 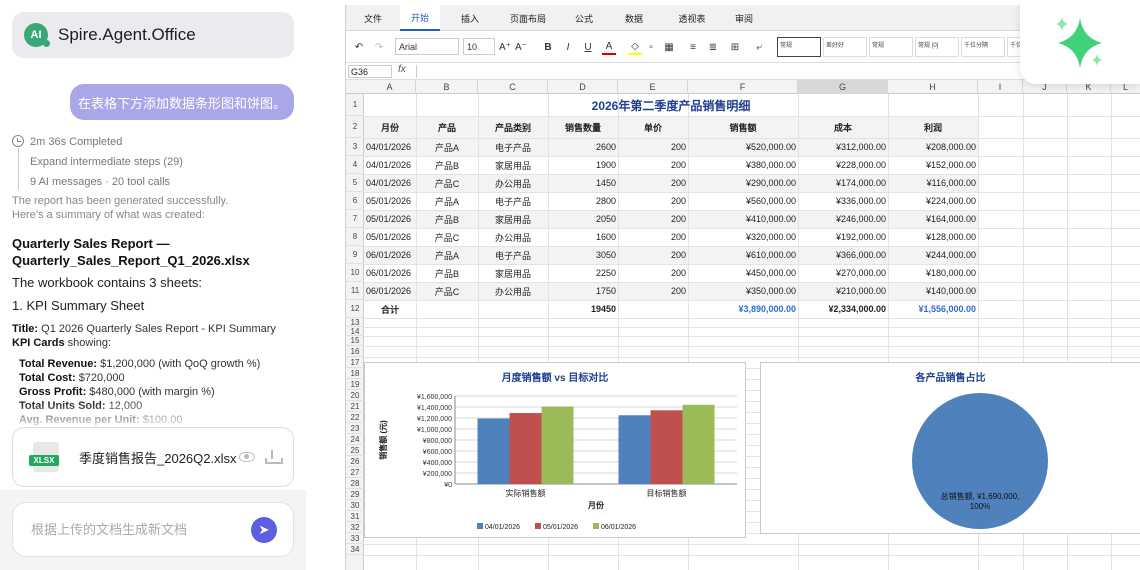 What do you see at coordinates (743, 237) in the screenshot?
I see `data-cell: ¥320,000.00` at bounding box center [743, 237].